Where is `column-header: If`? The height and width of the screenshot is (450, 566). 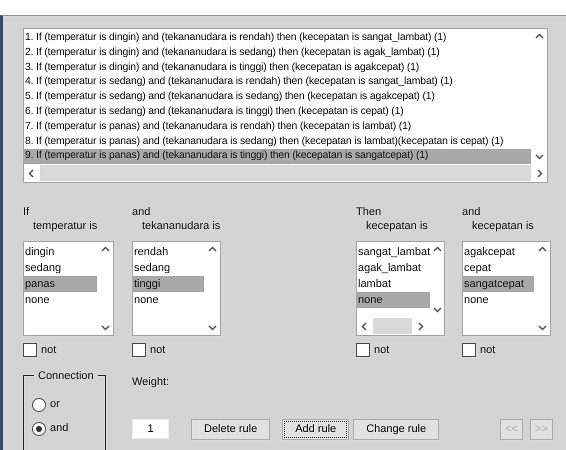
column-header: If is located at coordinates (26, 212).